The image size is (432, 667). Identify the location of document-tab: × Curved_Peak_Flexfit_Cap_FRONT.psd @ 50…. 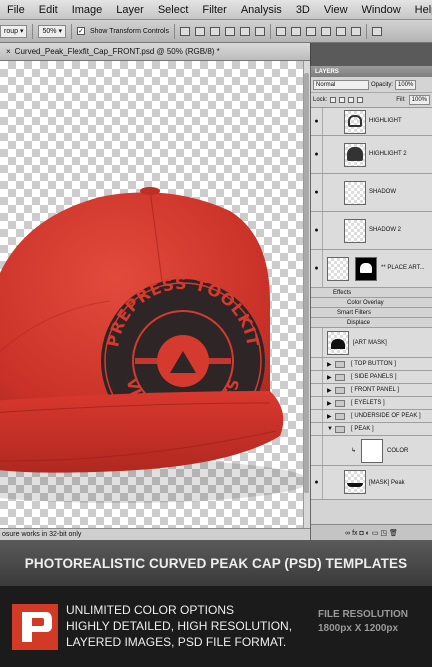
(155, 52).